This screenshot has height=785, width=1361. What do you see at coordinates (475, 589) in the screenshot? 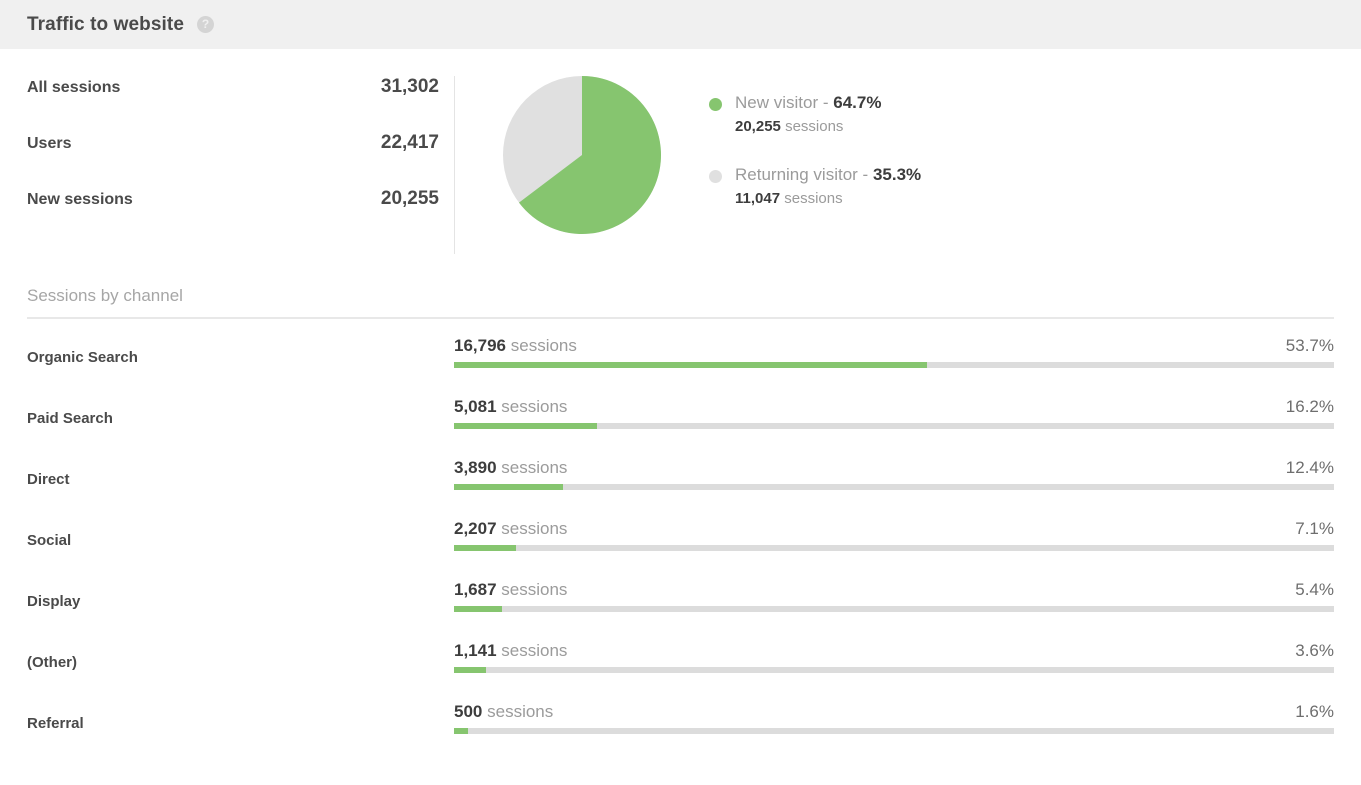
I see `channel-sessions-value: 1,687` at bounding box center [475, 589].